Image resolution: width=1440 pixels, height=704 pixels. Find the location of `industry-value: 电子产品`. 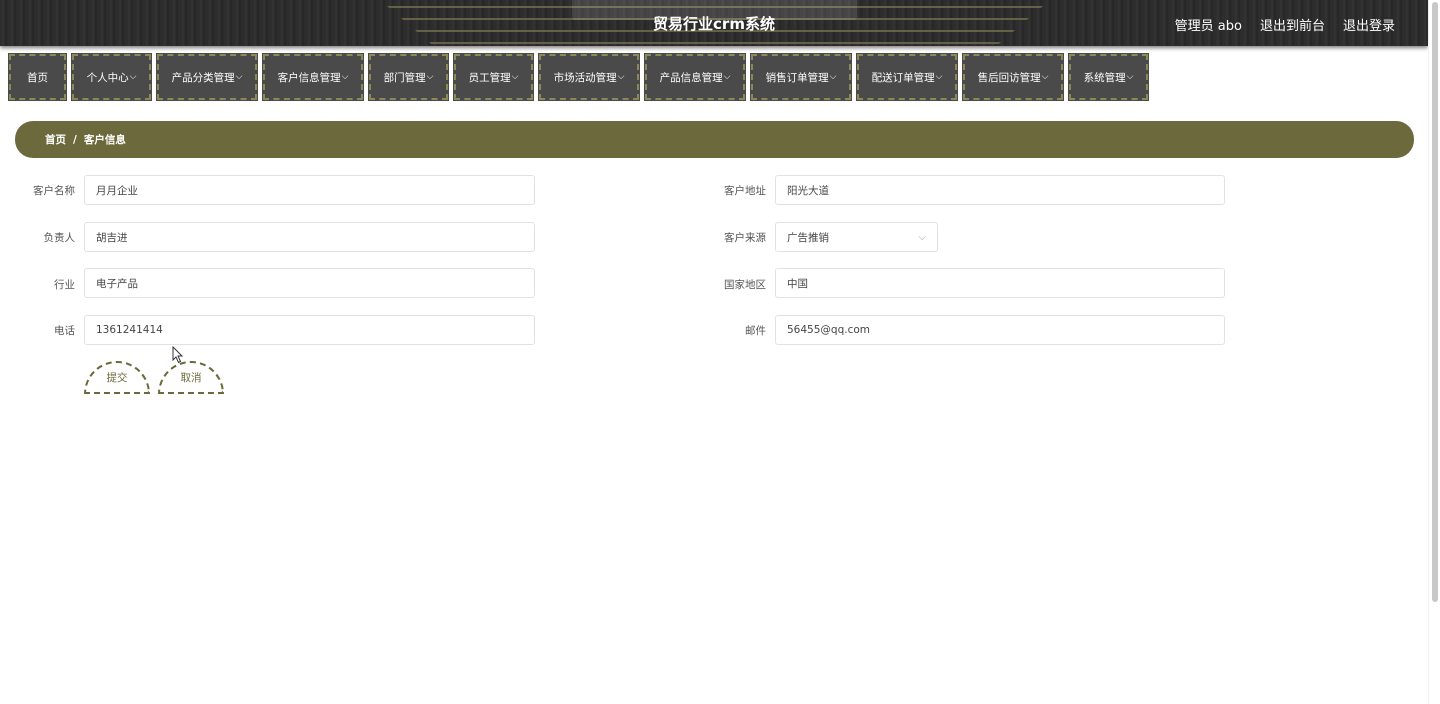

industry-value: 电子产品 is located at coordinates (117, 283).